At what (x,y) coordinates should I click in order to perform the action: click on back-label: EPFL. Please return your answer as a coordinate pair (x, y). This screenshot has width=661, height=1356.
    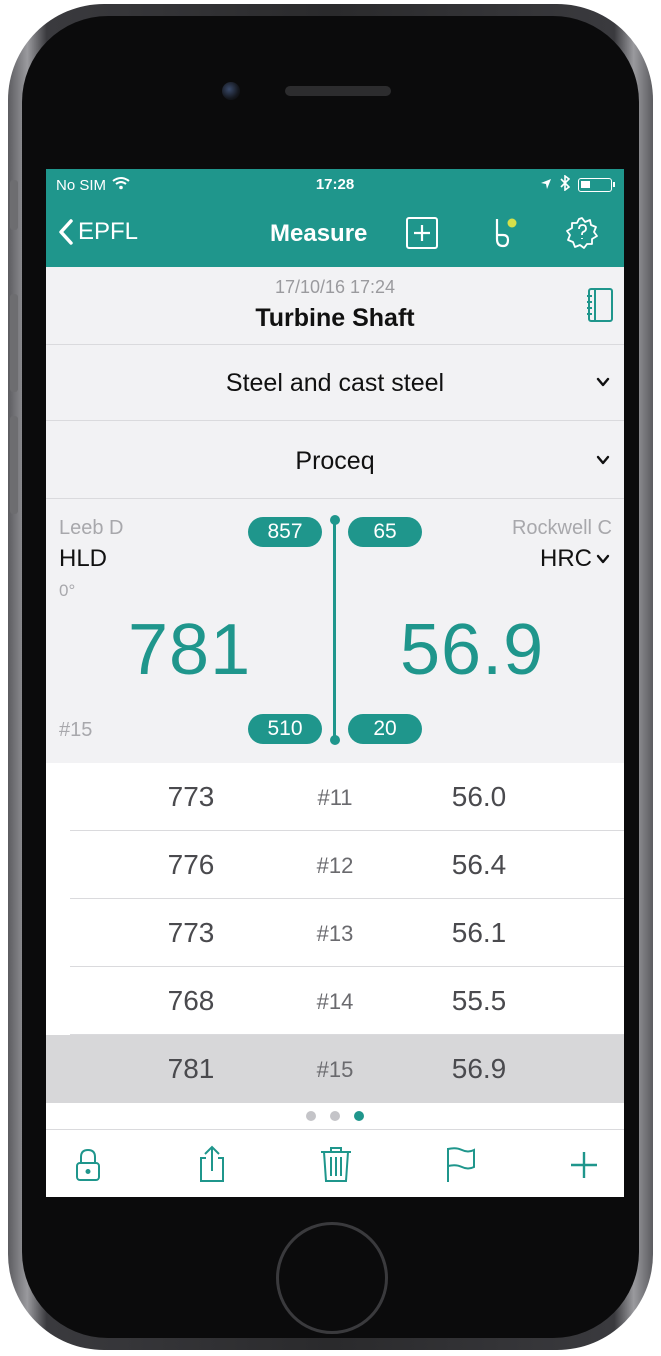
    Looking at the image, I should click on (108, 231).